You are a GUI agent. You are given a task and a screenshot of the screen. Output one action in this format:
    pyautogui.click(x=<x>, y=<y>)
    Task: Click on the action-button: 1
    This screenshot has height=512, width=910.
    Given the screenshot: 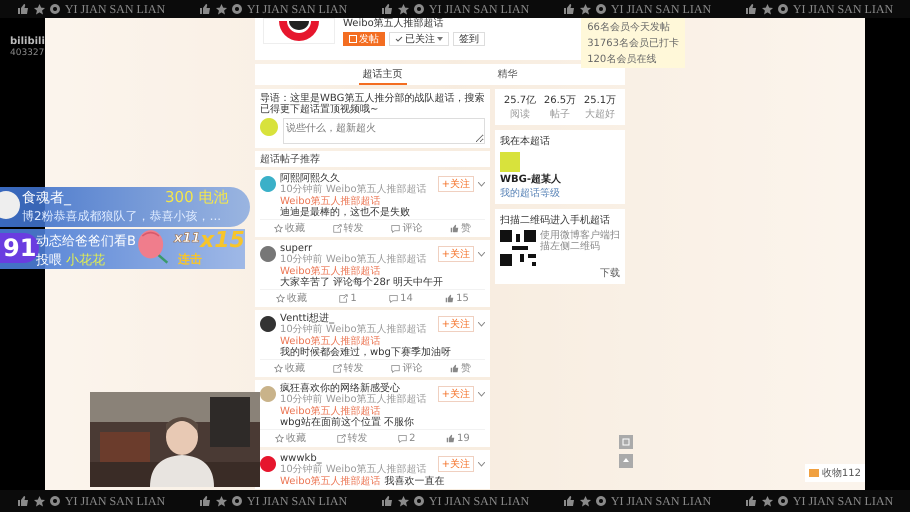 What is the action you would take?
    pyautogui.click(x=348, y=298)
    